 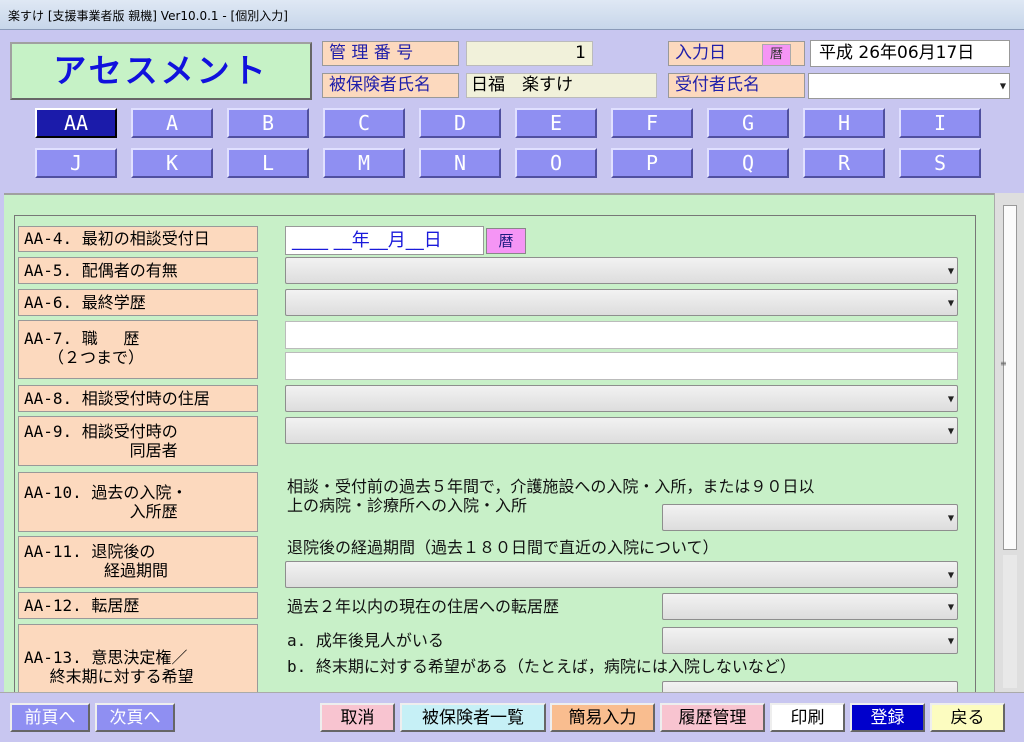 What do you see at coordinates (473, 717) in the screenshot?
I see `insured-list-button: 被保険者一覧` at bounding box center [473, 717].